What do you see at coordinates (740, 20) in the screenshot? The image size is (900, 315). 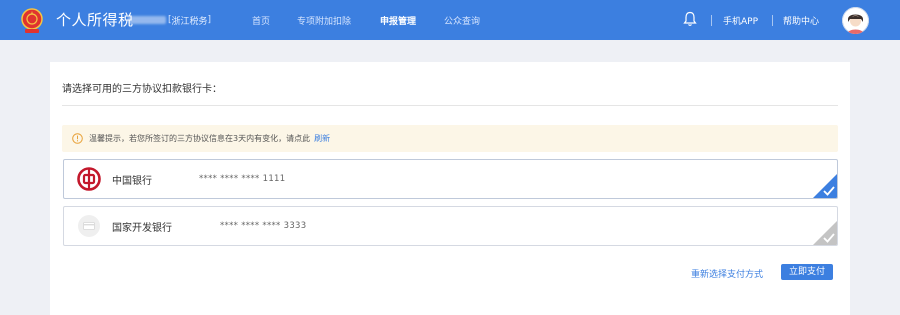 I see `mobile-app-link: 手机APP` at bounding box center [740, 20].